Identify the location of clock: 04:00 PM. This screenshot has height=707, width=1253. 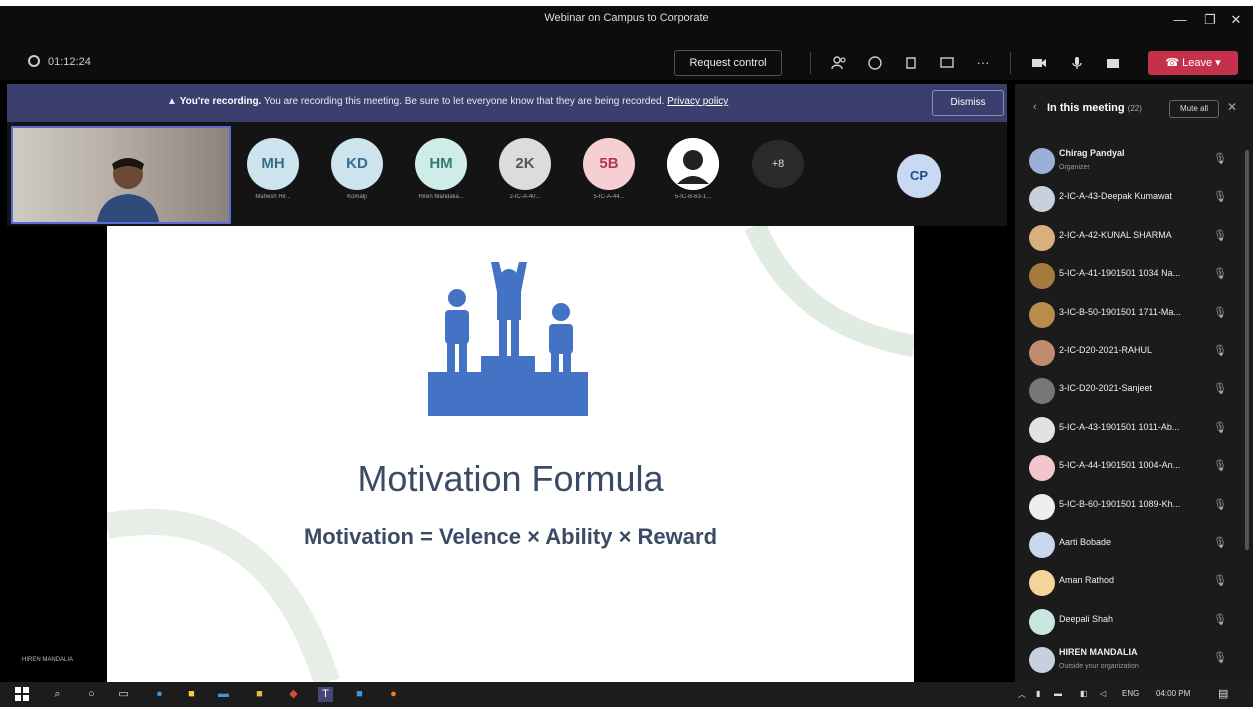
(1173, 693).